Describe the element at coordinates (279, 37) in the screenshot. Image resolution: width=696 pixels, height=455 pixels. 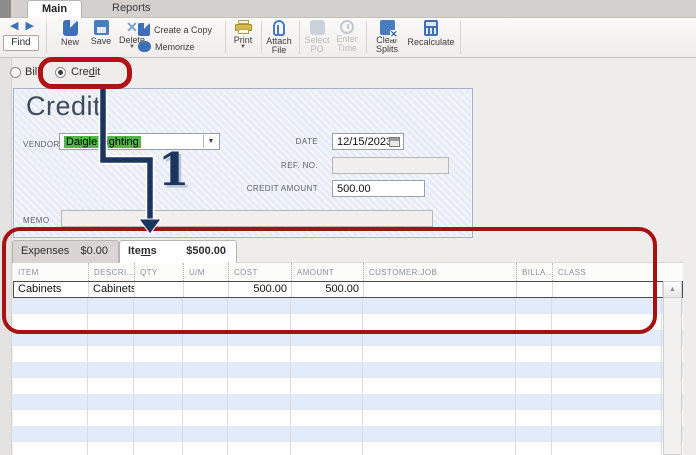
I see `attach-file-button: Attach File` at that location.